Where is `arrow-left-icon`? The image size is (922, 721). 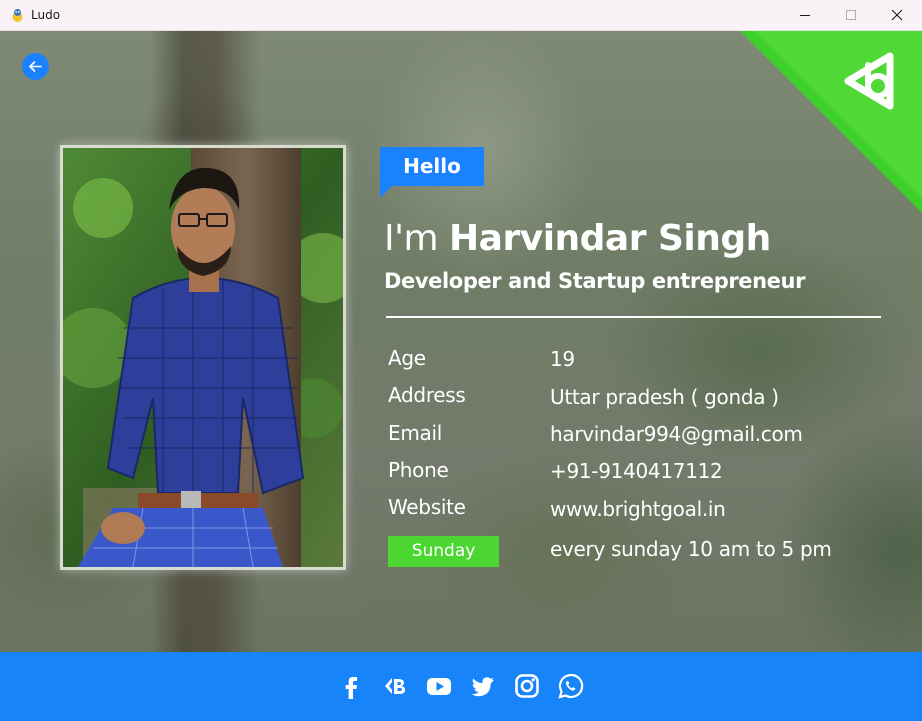 arrow-left-icon is located at coordinates (35, 66).